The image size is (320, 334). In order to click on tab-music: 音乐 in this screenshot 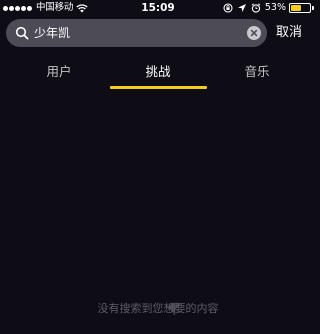, I will do `click(257, 73)`.